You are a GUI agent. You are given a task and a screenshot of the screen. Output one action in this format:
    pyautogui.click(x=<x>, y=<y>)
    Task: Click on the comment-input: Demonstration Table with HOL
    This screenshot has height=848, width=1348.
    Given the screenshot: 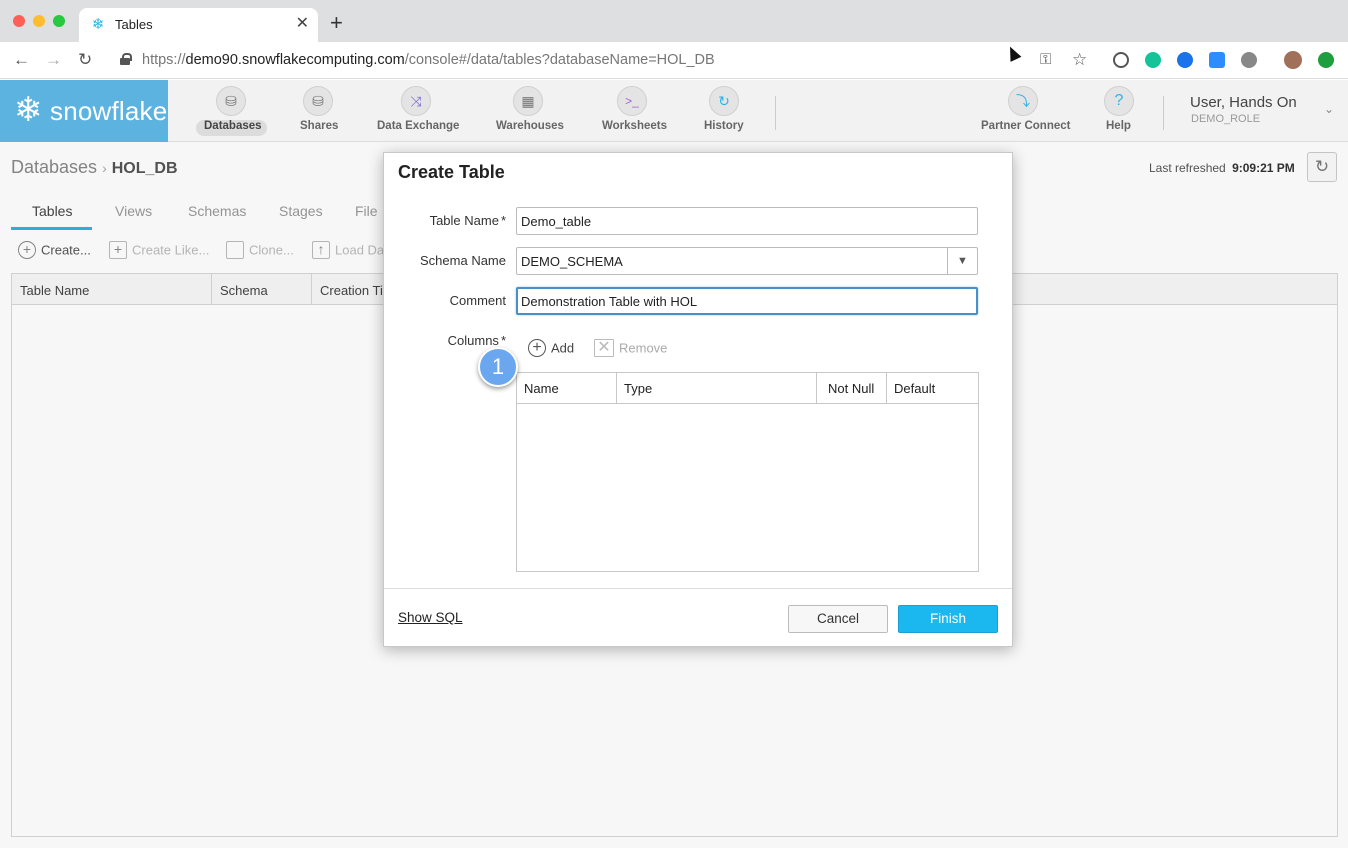 What is the action you would take?
    pyautogui.click(x=747, y=301)
    